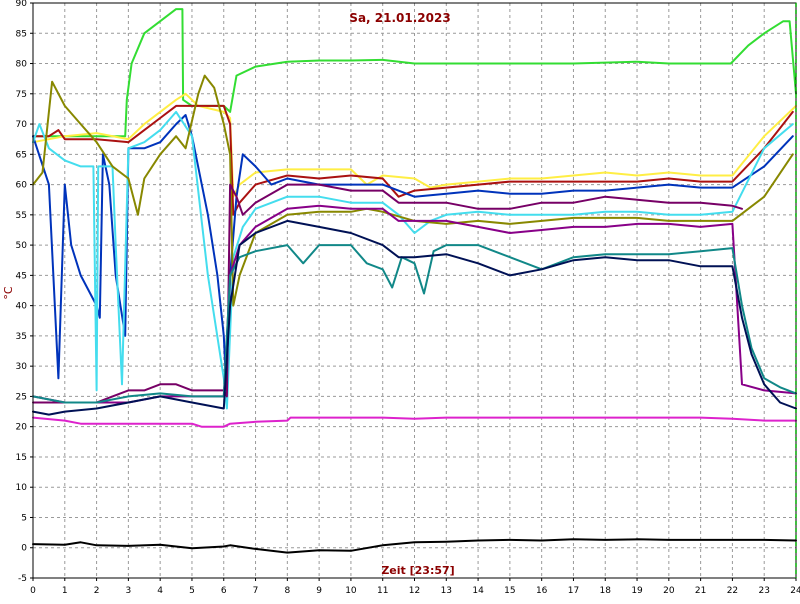 Image resolution: width=800 pixels, height=604 pixels. I want to click on x-tick-label: 10, so click(351, 591).